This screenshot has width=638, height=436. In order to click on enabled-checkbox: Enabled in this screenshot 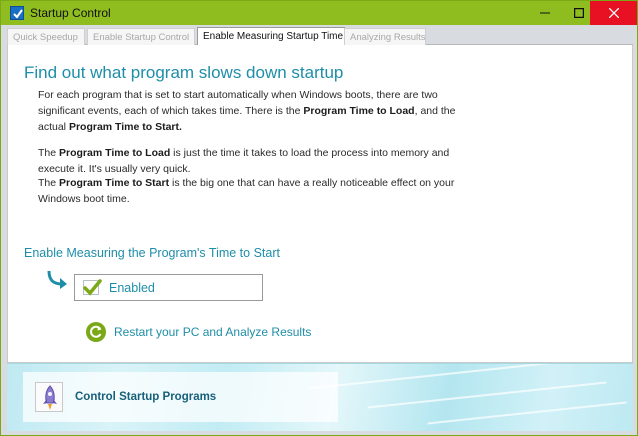, I will do `click(168, 287)`.